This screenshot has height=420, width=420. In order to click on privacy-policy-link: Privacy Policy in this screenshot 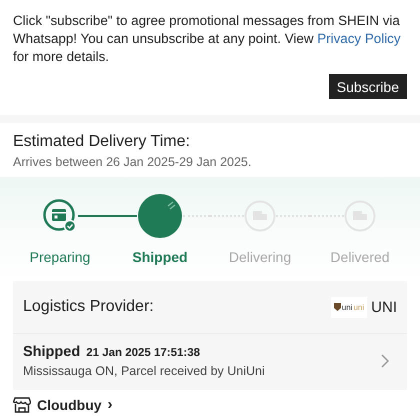, I will do `click(359, 38)`.